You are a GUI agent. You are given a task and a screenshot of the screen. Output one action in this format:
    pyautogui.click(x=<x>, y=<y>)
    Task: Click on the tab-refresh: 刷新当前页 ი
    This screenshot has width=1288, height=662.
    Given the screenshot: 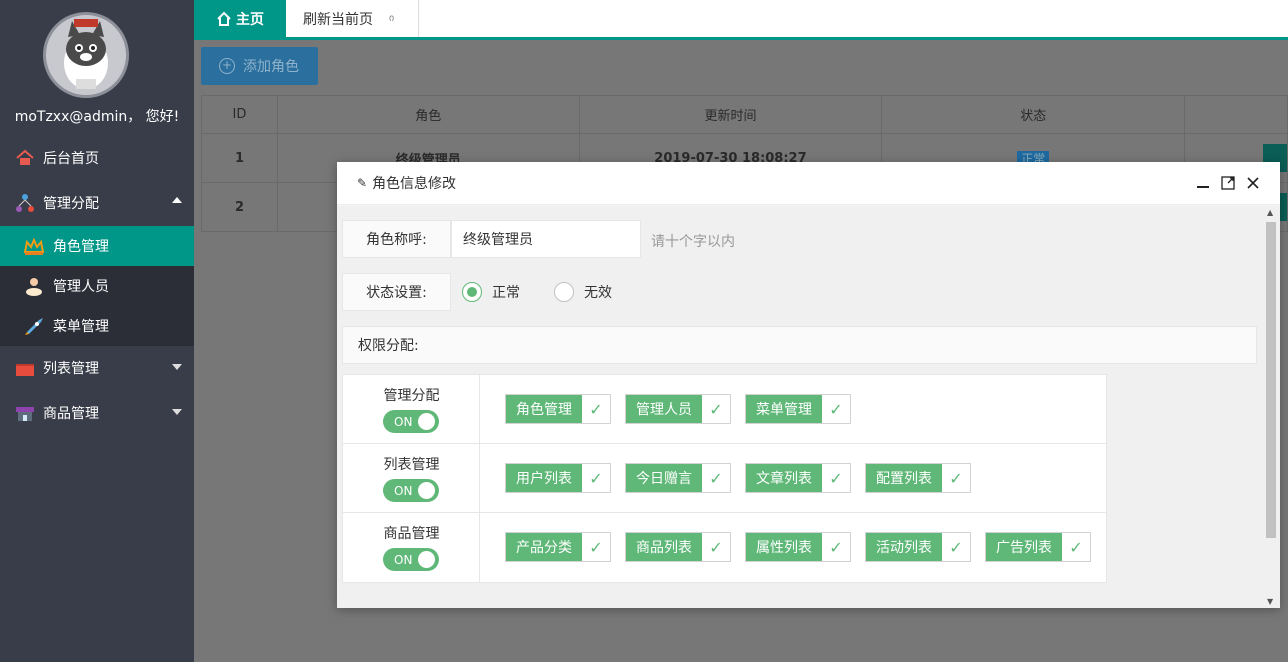 What is the action you would take?
    pyautogui.click(x=354, y=18)
    